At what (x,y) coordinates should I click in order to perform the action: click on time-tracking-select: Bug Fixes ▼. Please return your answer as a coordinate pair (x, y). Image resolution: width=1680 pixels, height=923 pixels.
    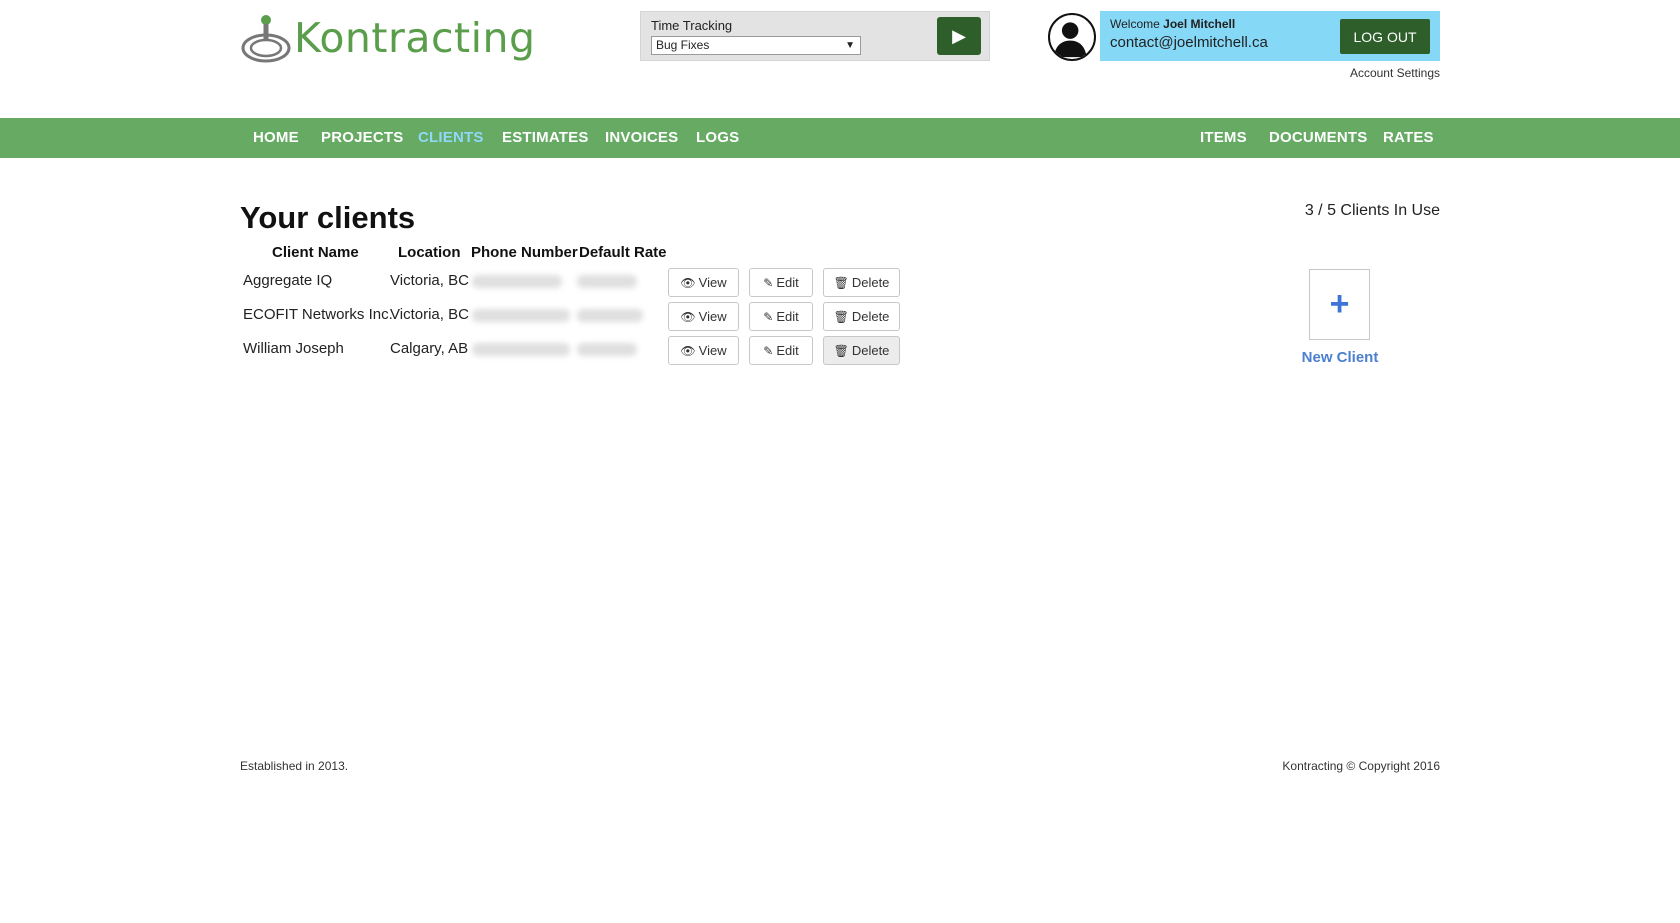
    Looking at the image, I should click on (756, 45).